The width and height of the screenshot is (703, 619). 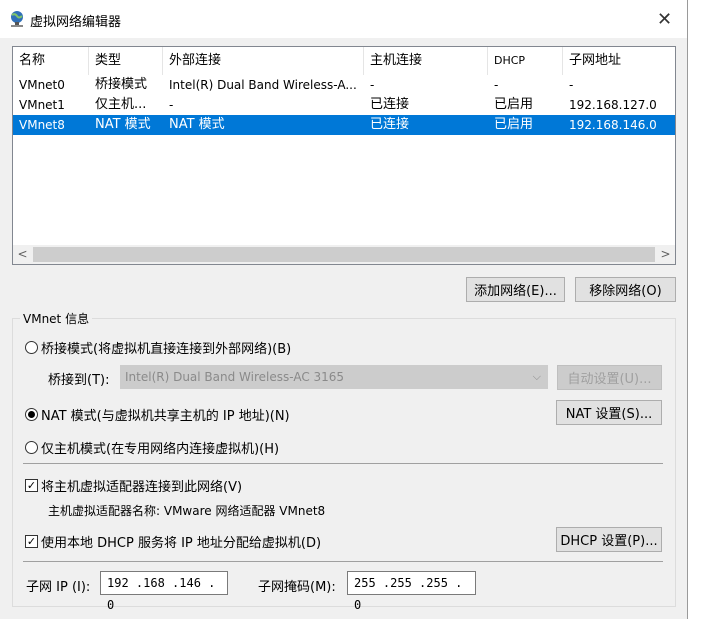 What do you see at coordinates (164, 591) in the screenshot?
I see `subnet-ip-field: 192 .168 .146 . 0` at bounding box center [164, 591].